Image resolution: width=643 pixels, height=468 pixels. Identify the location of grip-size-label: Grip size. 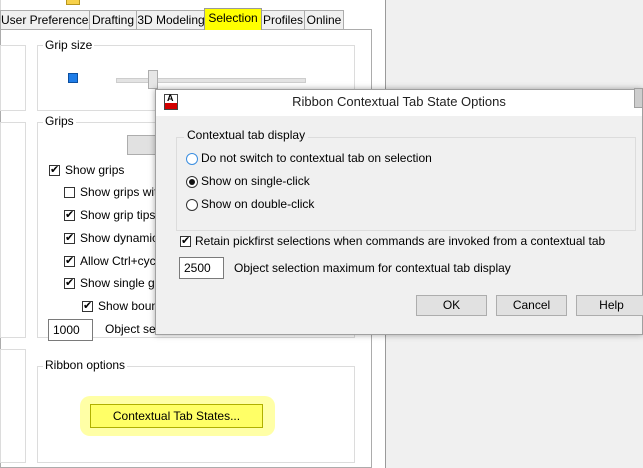
(69, 45).